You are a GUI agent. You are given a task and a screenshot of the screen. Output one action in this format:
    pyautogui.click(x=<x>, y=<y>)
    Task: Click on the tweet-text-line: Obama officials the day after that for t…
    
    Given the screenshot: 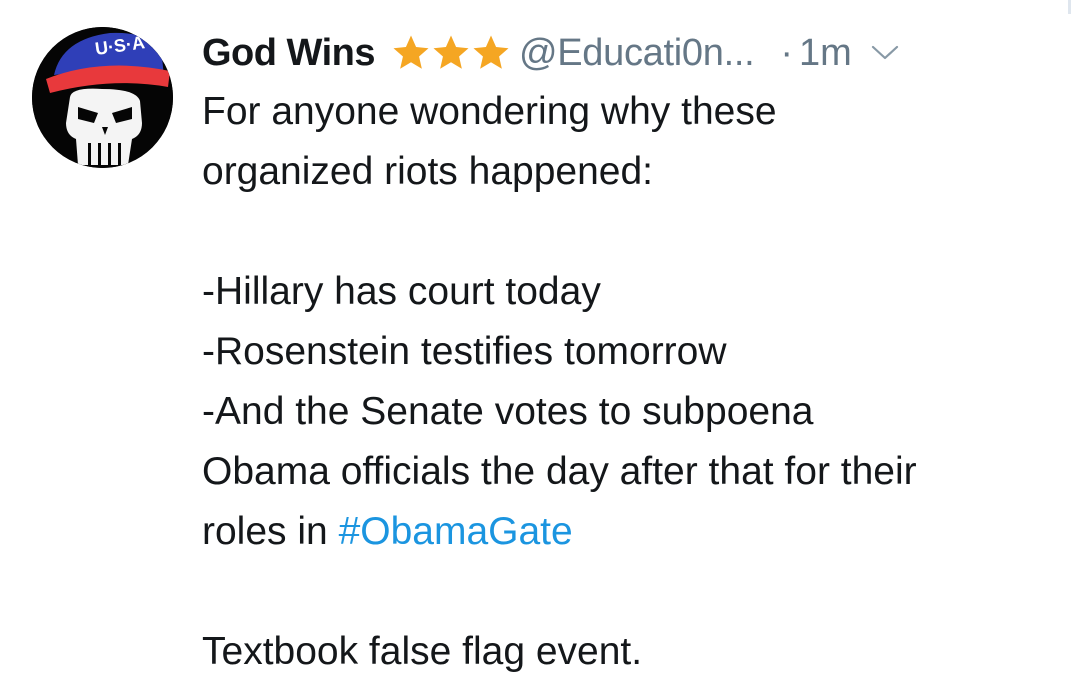 What is the action you would take?
    pyautogui.click(x=559, y=471)
    